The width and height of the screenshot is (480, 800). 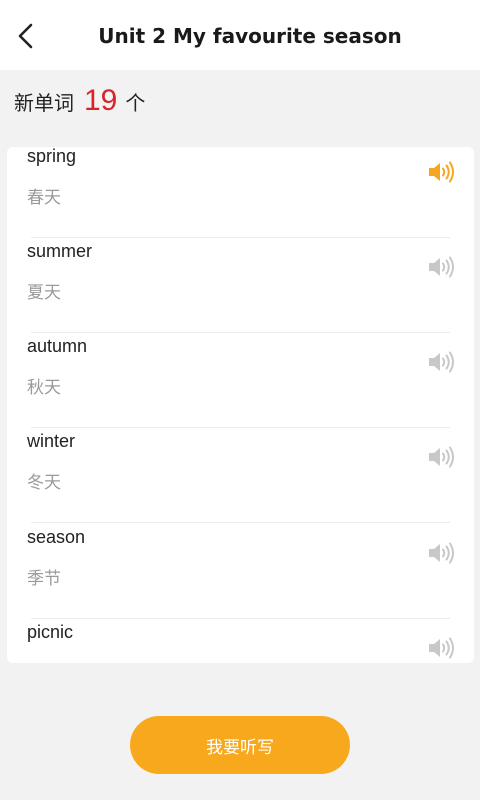 What do you see at coordinates (240, 522) in the screenshot?
I see `divider` at bounding box center [240, 522].